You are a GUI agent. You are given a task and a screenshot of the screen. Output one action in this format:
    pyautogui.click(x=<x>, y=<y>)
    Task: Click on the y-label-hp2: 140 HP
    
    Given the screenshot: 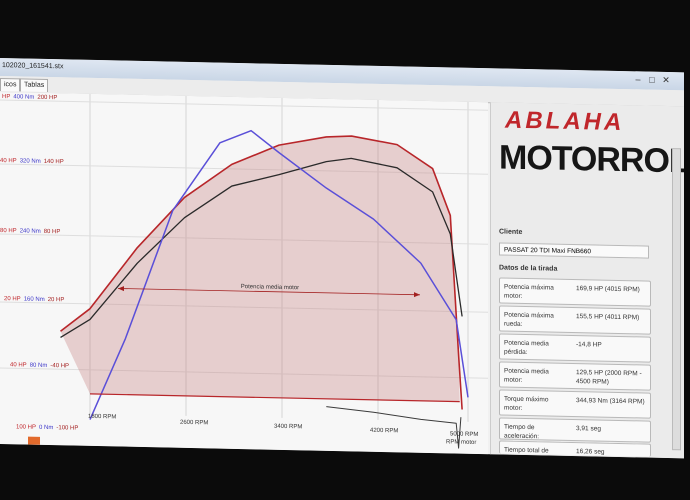 What is the action you would take?
    pyautogui.click(x=53, y=162)
    